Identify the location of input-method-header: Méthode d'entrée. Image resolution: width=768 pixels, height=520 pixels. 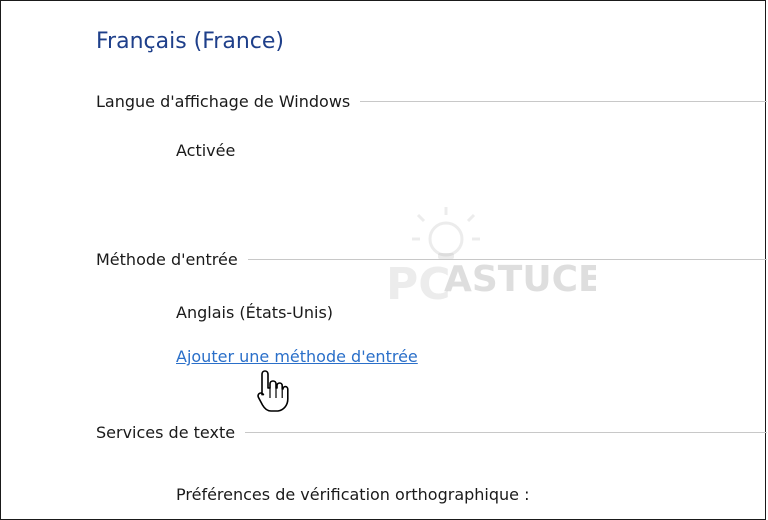
(167, 259).